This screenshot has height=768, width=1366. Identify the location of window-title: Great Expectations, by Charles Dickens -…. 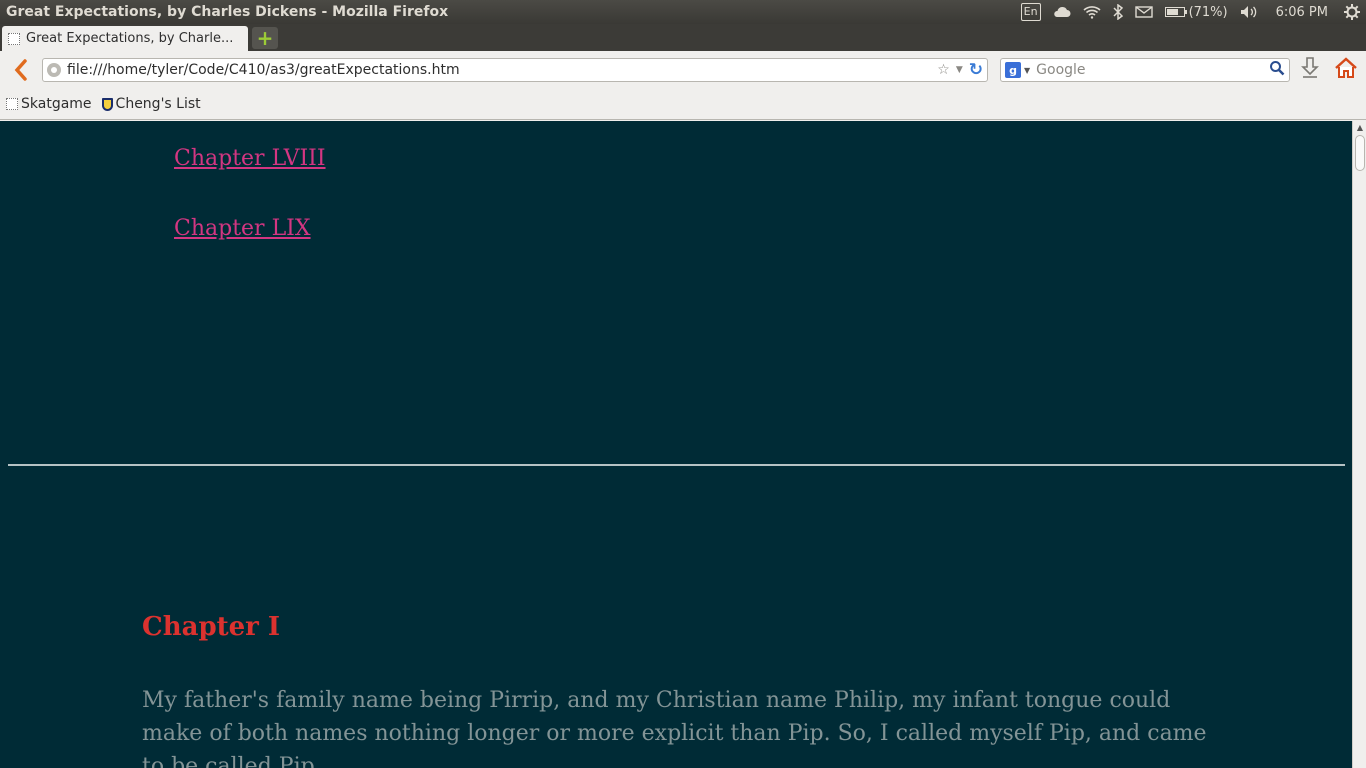
(227, 12).